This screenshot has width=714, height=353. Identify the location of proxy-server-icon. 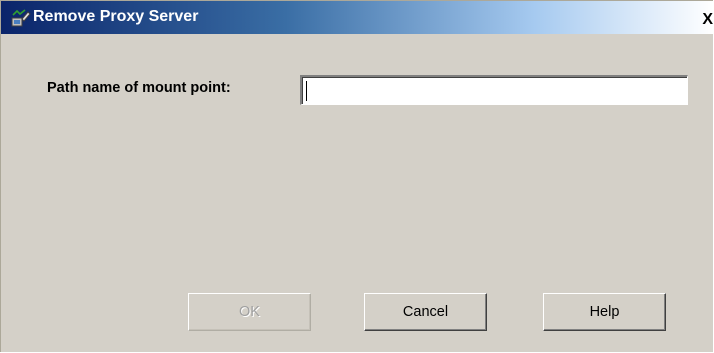
(21, 18).